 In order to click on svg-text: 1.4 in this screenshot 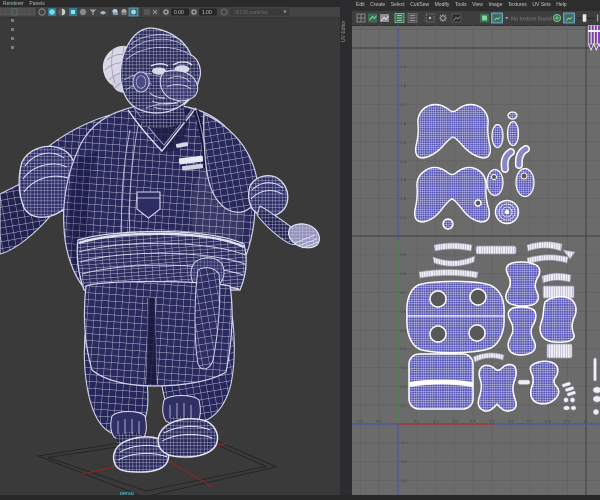, I will do `click(404, 161)`.